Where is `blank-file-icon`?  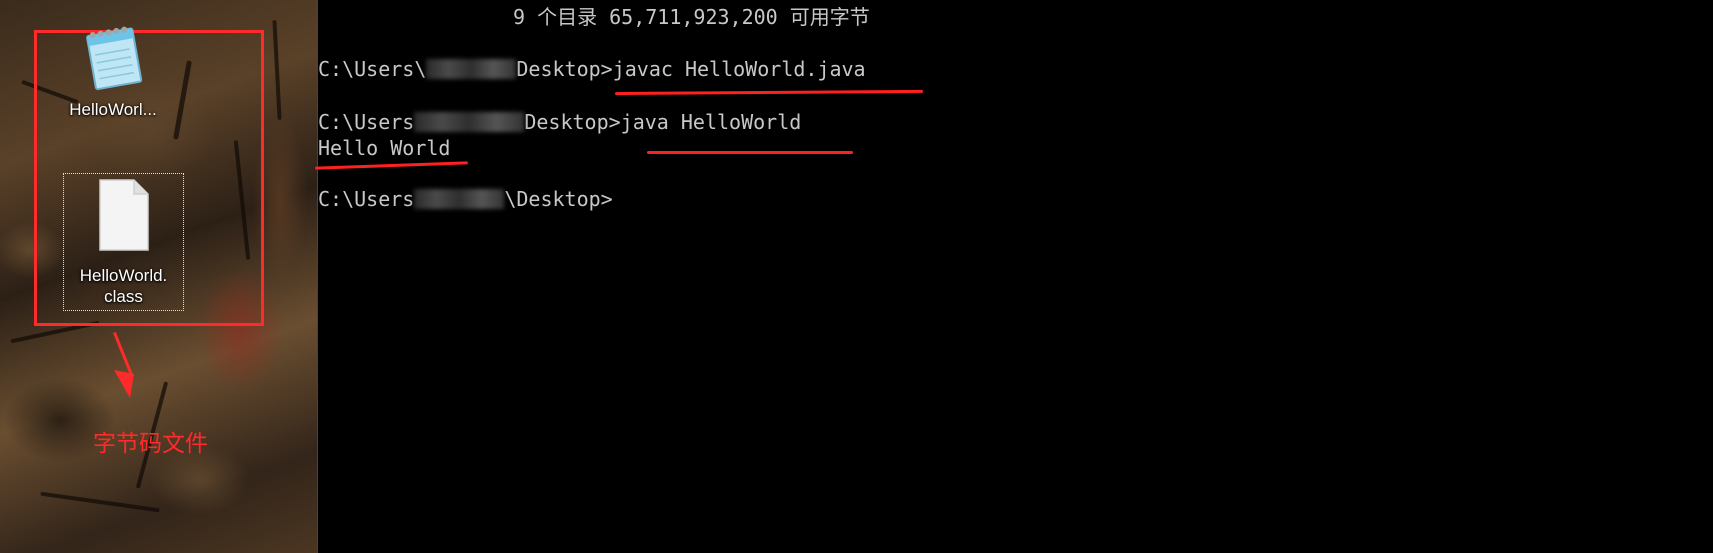 blank-file-icon is located at coordinates (123, 218).